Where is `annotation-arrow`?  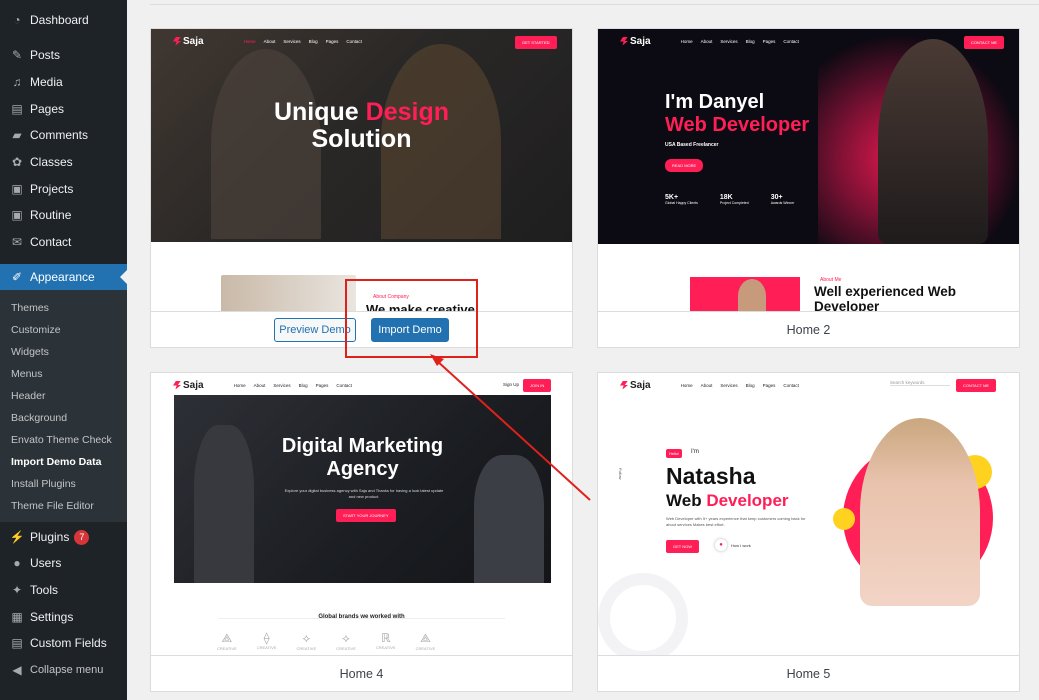 annotation-arrow is located at coordinates (510, 427).